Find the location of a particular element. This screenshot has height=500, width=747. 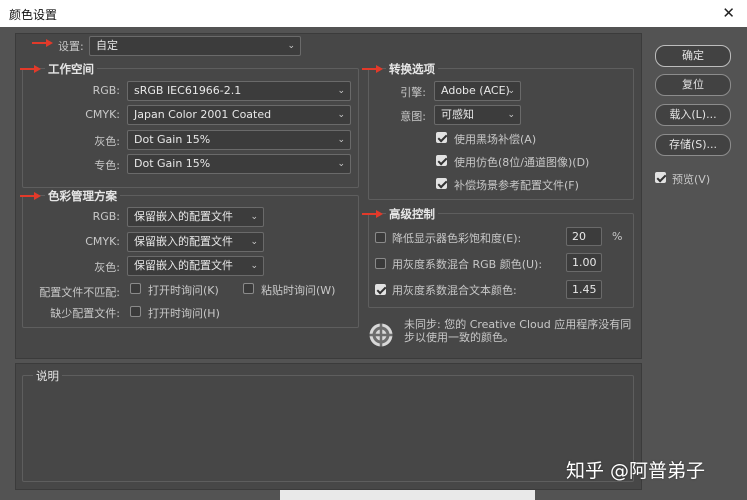

blend-text-label: 用灰度系数混合文本颜色: is located at coordinates (454, 290).